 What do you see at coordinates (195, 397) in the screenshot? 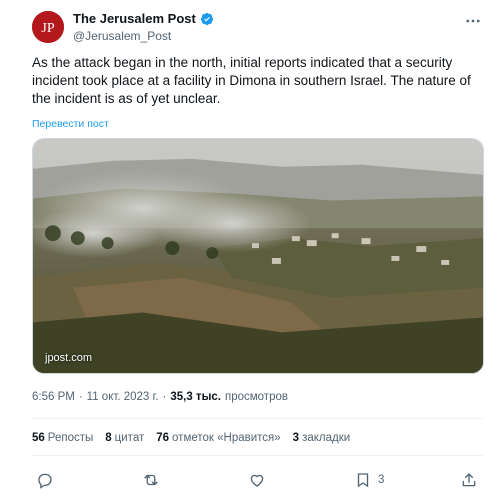
I see `views-count: 35,3 тыс.` at bounding box center [195, 397].